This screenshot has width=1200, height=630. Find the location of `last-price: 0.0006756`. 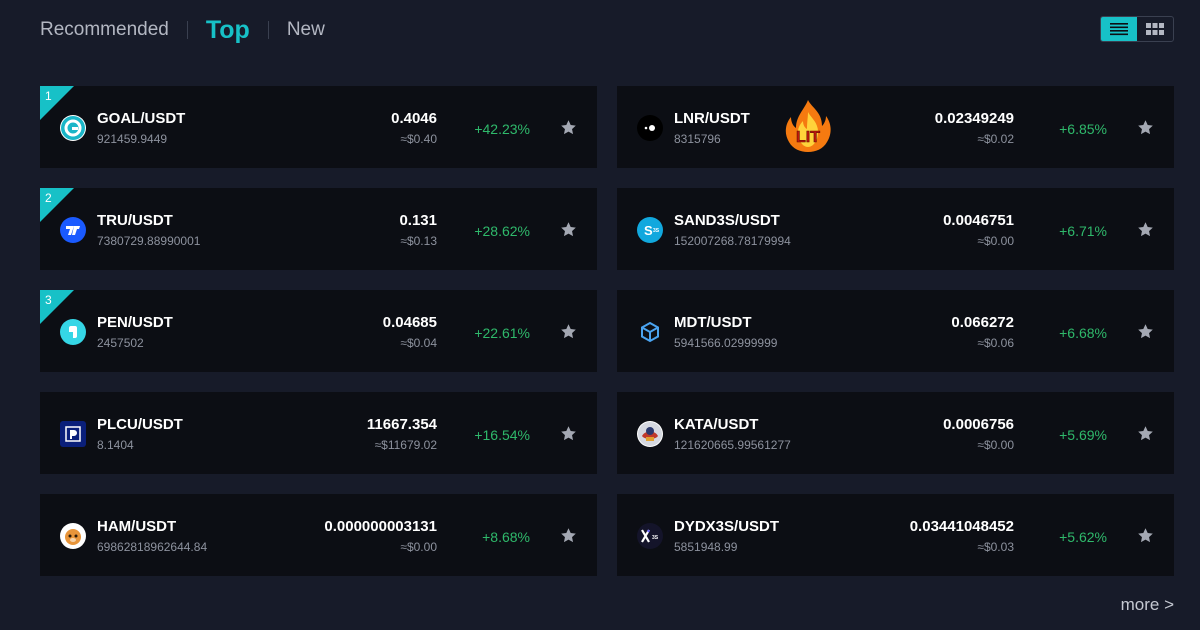

last-price: 0.0006756 is located at coordinates (978, 424).